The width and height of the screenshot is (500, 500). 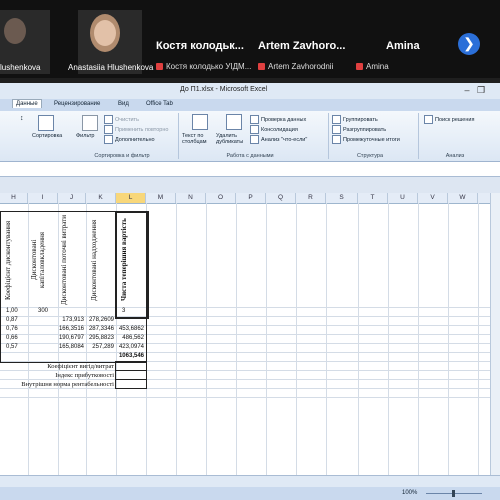 I want to click on column-header-w: W, so click(x=463, y=198).